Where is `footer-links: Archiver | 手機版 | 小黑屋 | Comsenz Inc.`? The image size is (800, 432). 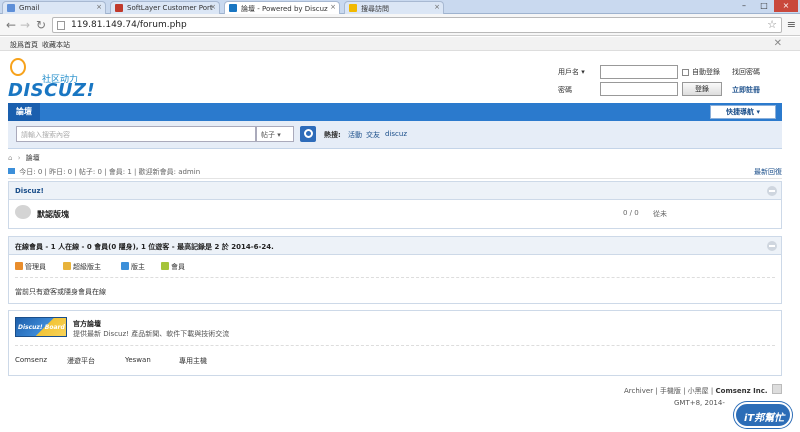
footer-links: Archiver | 手機版 | 小黑屋 | Comsenz Inc. is located at coordinates (696, 391).